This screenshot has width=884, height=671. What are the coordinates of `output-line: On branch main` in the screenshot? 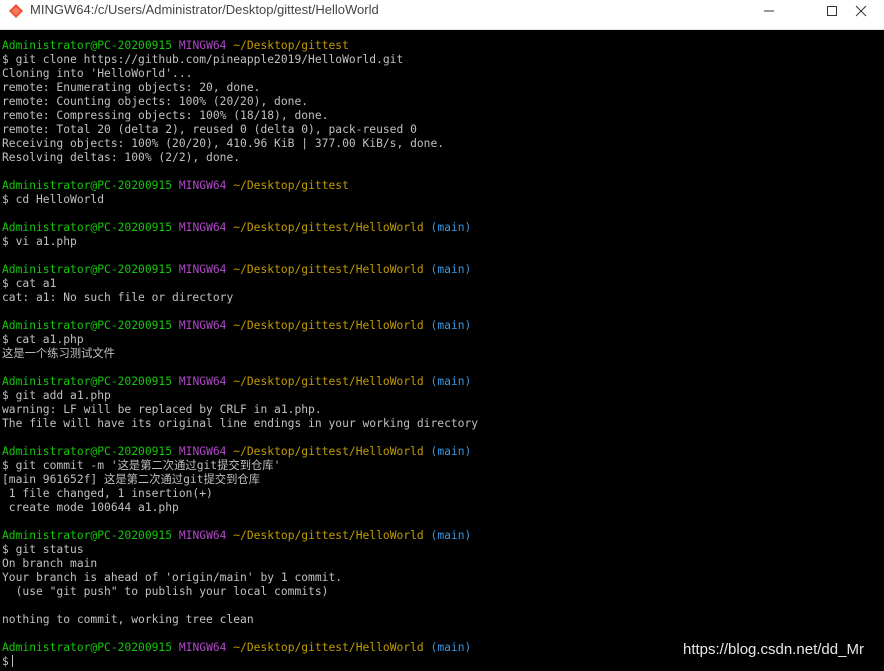 It's located at (50, 563).